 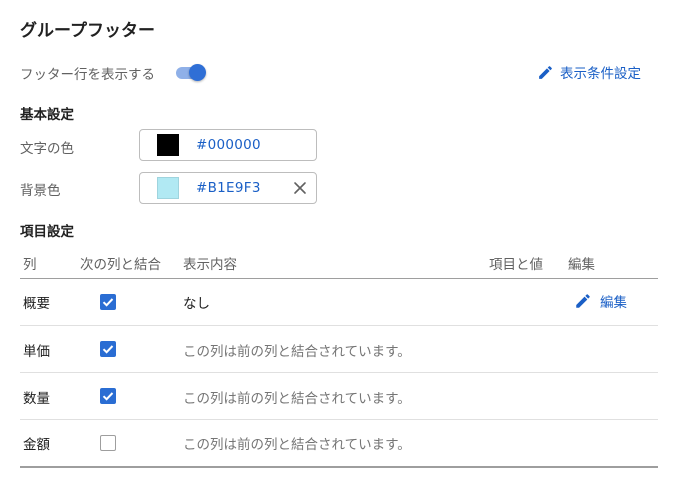 What do you see at coordinates (120, 265) in the screenshot?
I see `column-header-merge: 次の列と結合` at bounding box center [120, 265].